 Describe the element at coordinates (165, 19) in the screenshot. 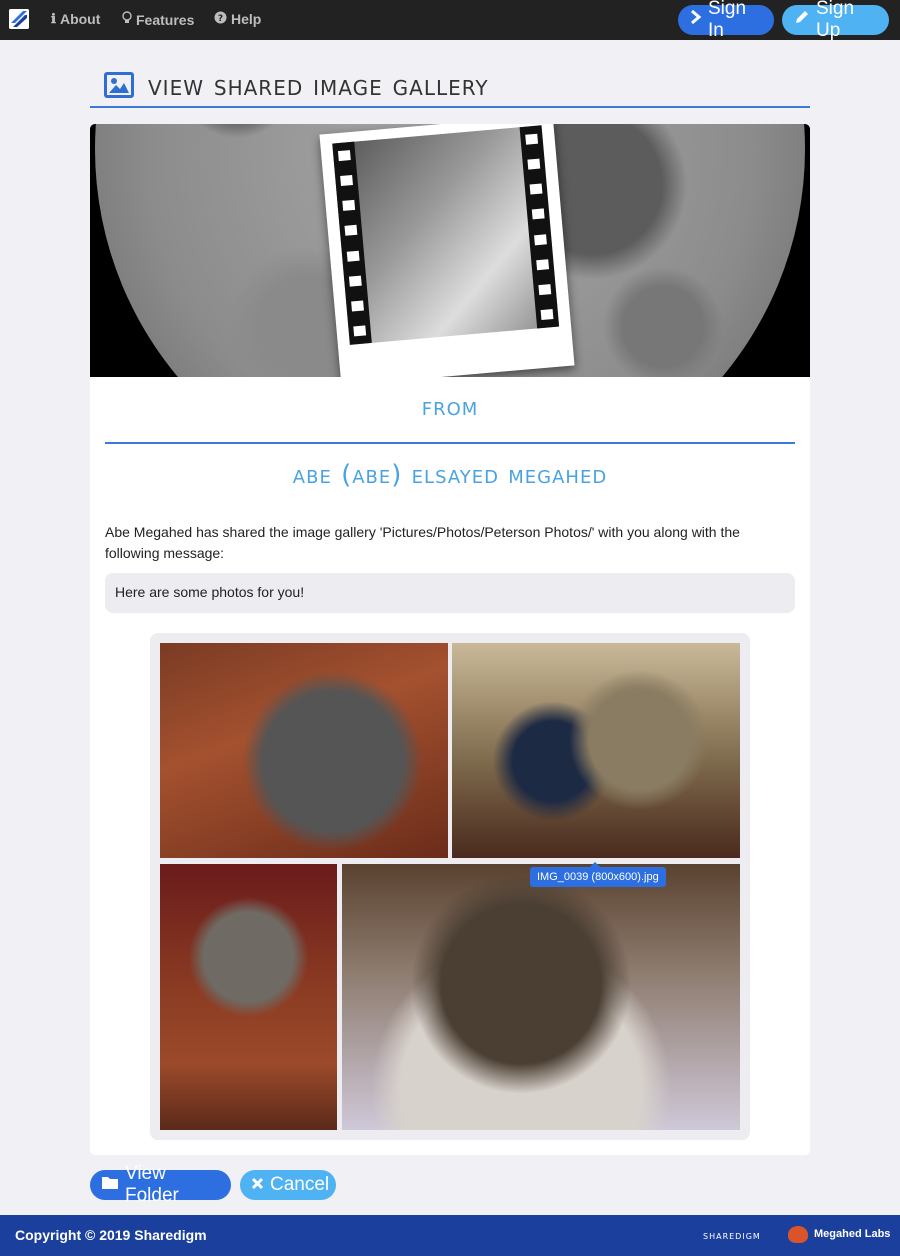

I see `nav-features-label: Features` at that location.